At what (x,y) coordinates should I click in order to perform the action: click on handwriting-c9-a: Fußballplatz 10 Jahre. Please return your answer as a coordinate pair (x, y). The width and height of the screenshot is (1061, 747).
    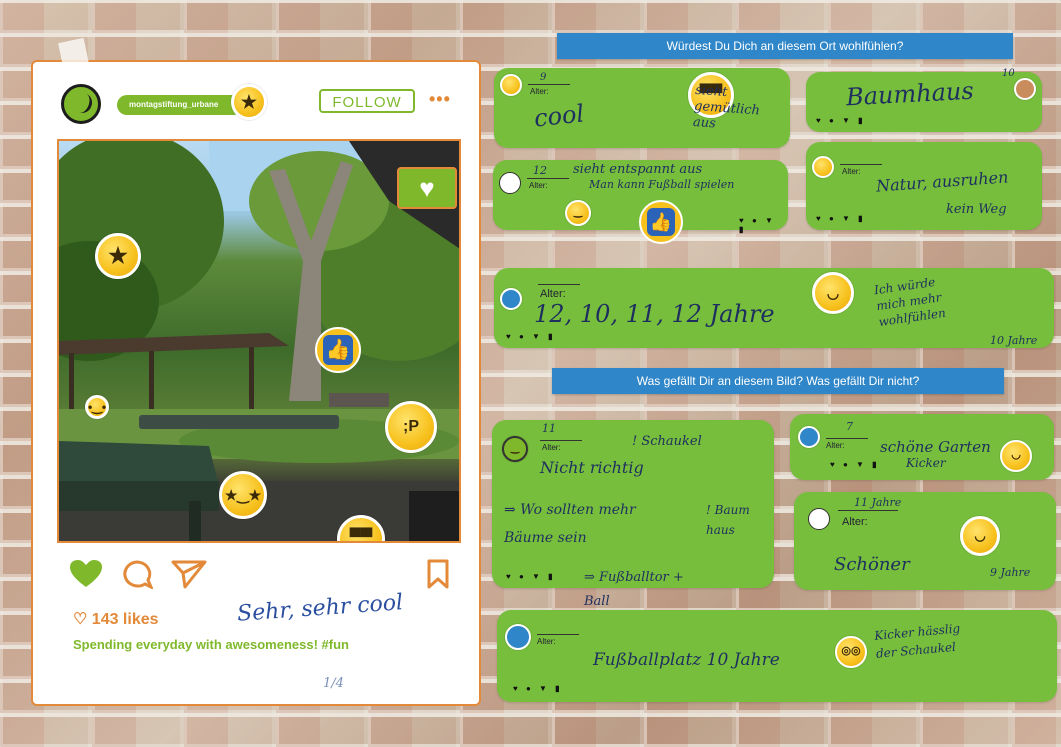
    Looking at the image, I should click on (686, 660).